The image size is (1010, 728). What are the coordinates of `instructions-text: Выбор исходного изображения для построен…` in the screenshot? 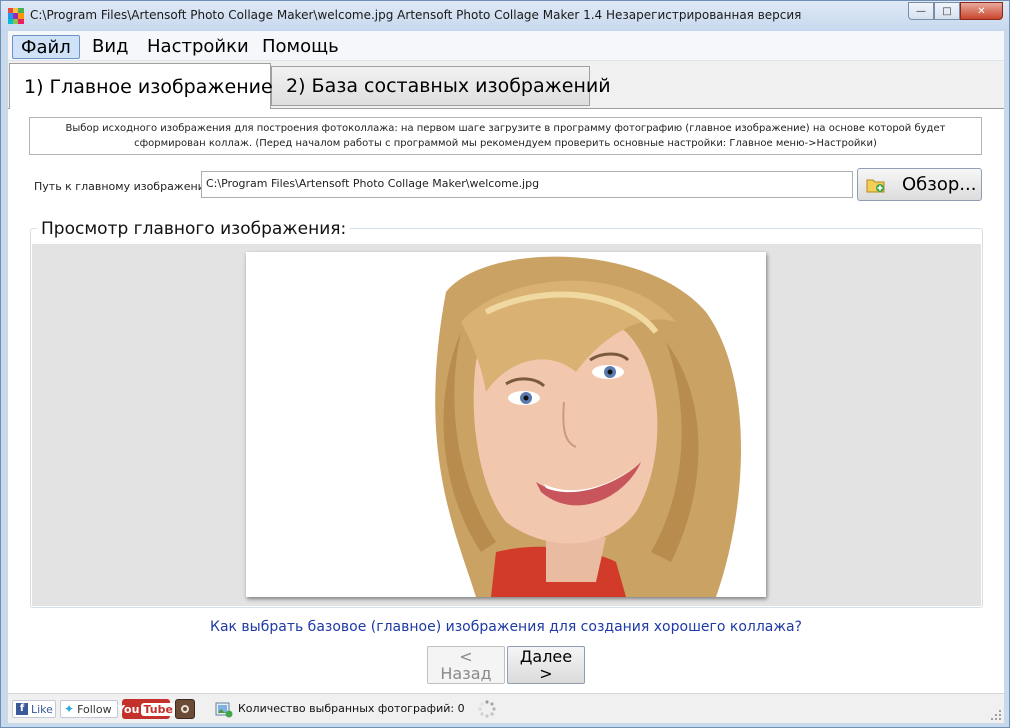 It's located at (505, 136).